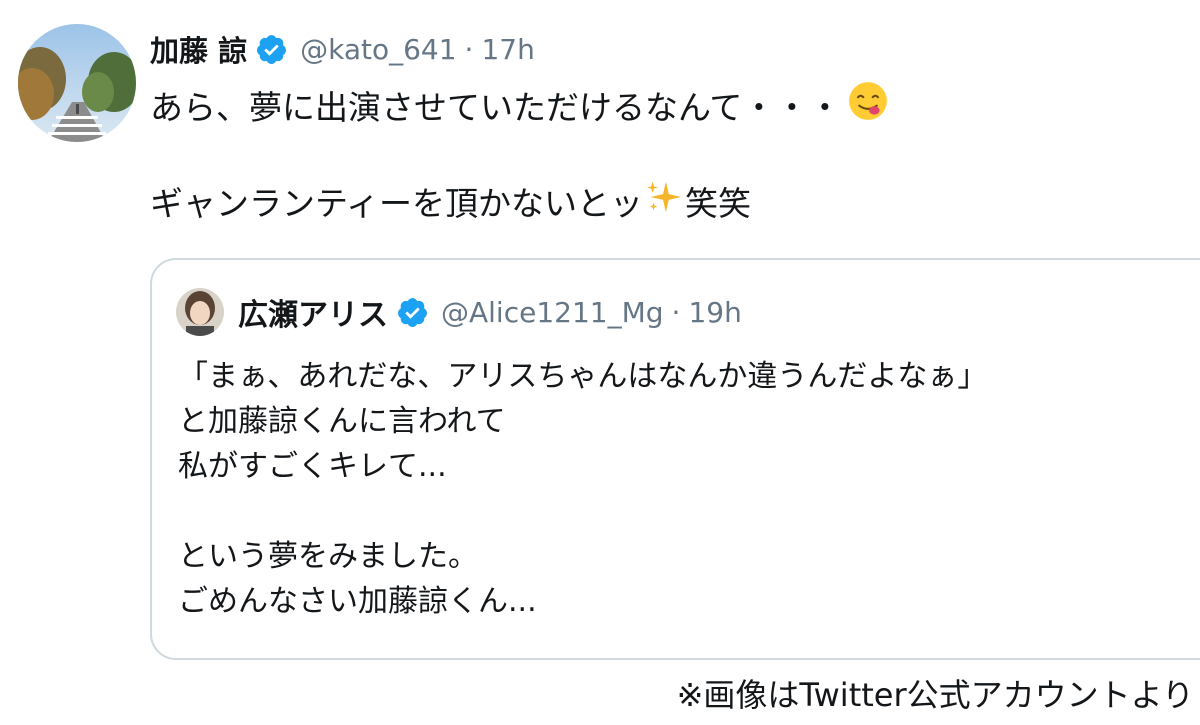  What do you see at coordinates (714, 312) in the screenshot?
I see `quoted-timestamp: 19h` at bounding box center [714, 312].